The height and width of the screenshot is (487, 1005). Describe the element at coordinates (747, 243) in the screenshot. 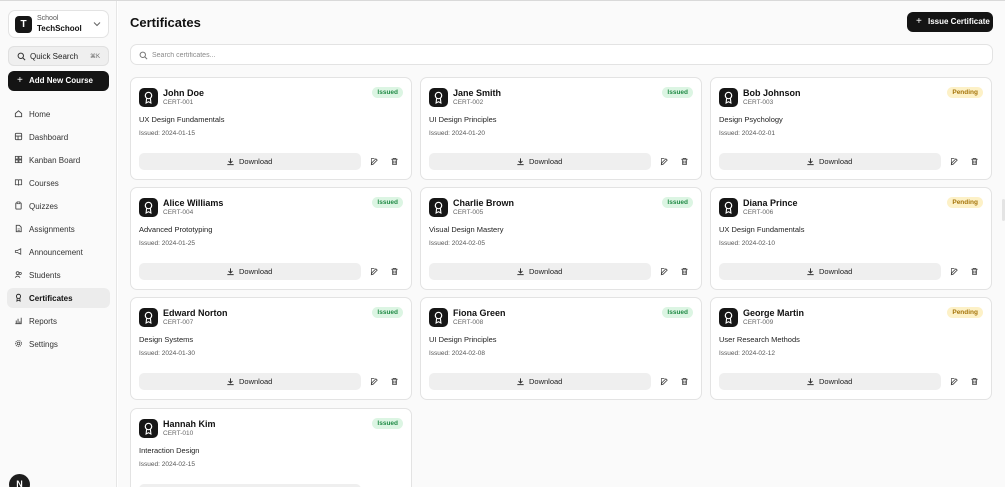

I see `issued-date: Issued: 2024-02-10` at that location.